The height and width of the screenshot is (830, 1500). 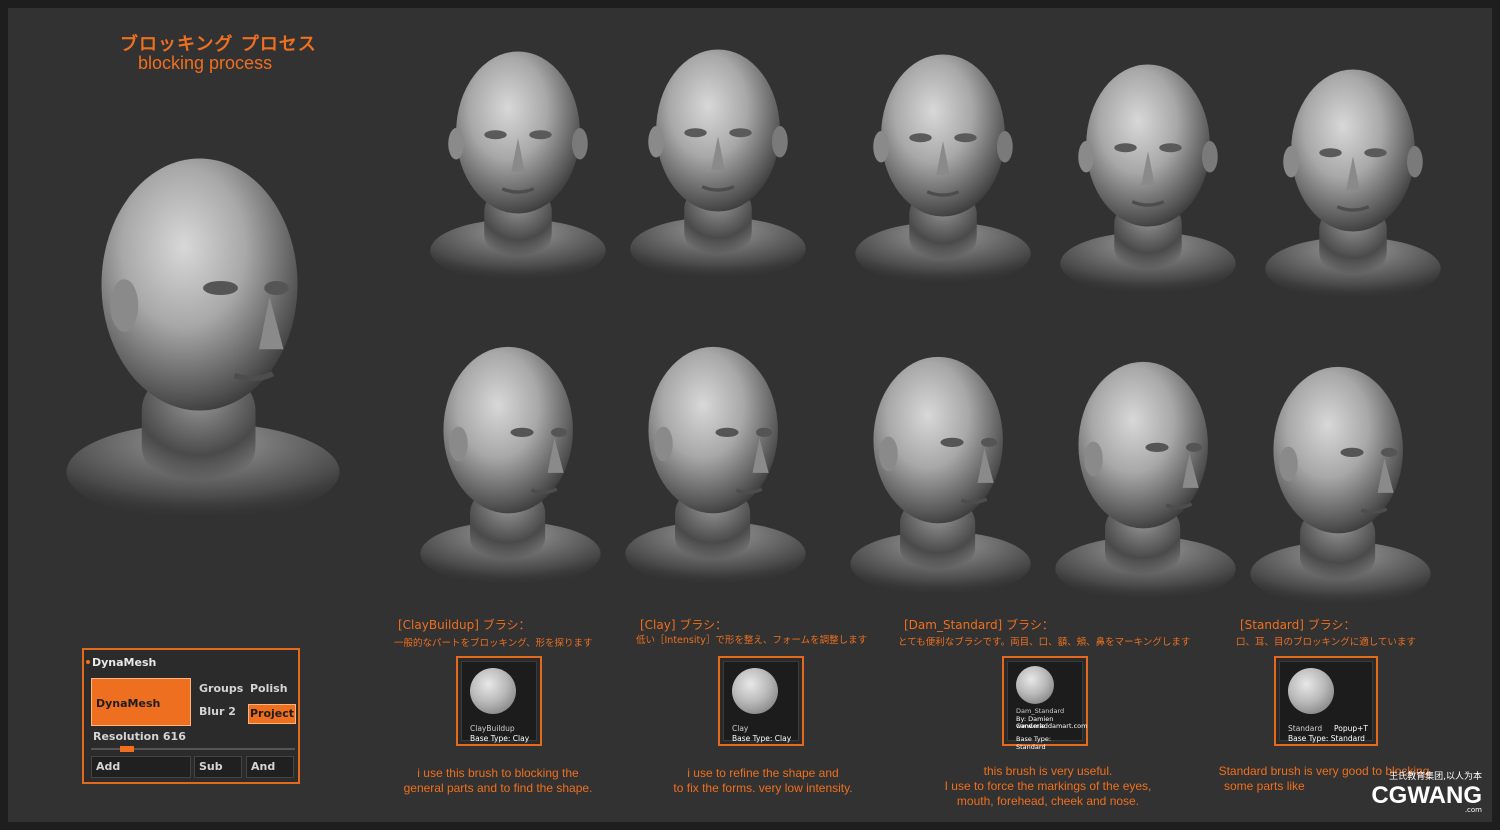 I want to click on sub-button: Sub, so click(x=218, y=767).